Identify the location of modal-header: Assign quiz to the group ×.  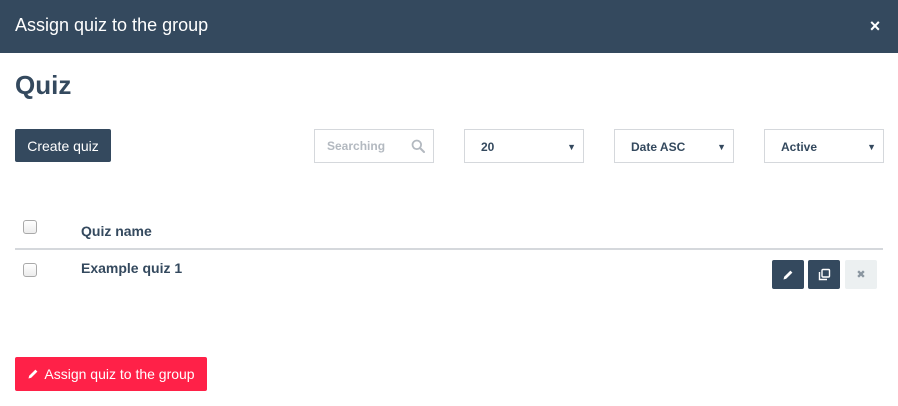
(449, 26).